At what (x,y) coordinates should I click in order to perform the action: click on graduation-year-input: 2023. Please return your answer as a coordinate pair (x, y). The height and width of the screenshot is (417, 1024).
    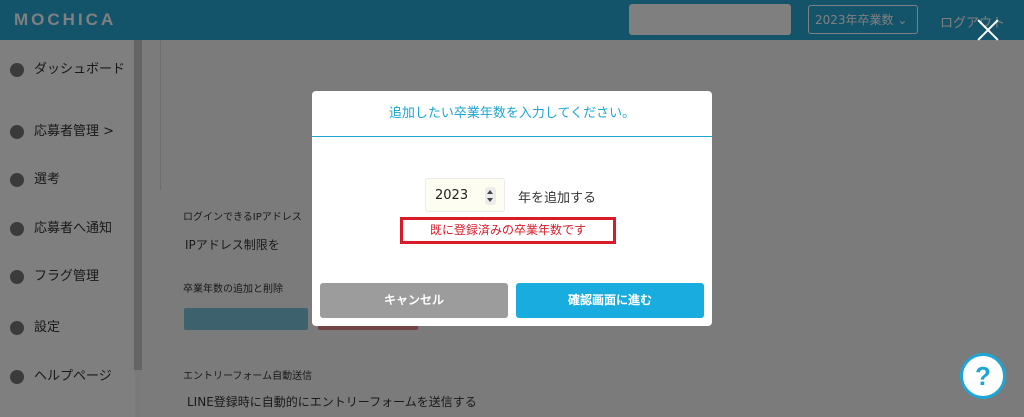
    Looking at the image, I should click on (465, 195).